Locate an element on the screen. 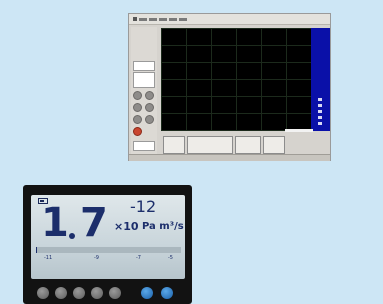 The height and width of the screenshot is (304, 383). menu-bar is located at coordinates (229, 19).